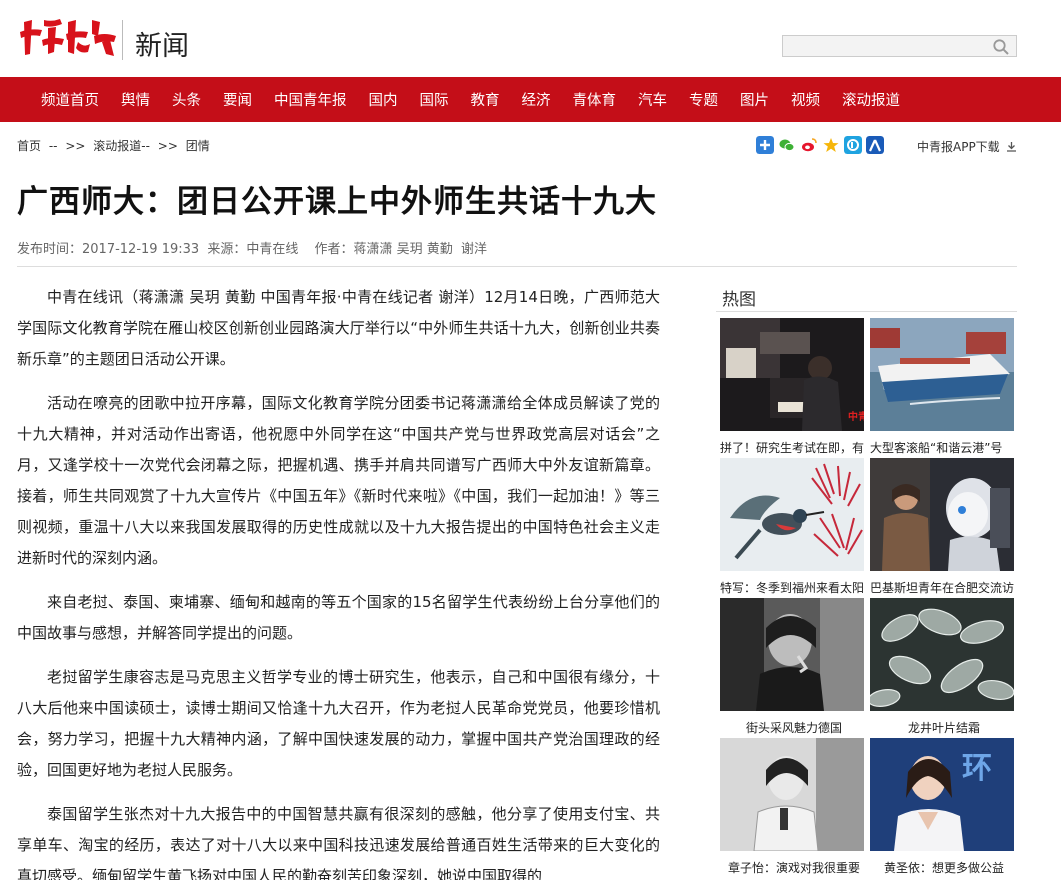 The image size is (1061, 880). Describe the element at coordinates (337, 202) in the screenshot. I see `article-title: 广西师大：团日公开课上中外师生共话十九大` at that location.